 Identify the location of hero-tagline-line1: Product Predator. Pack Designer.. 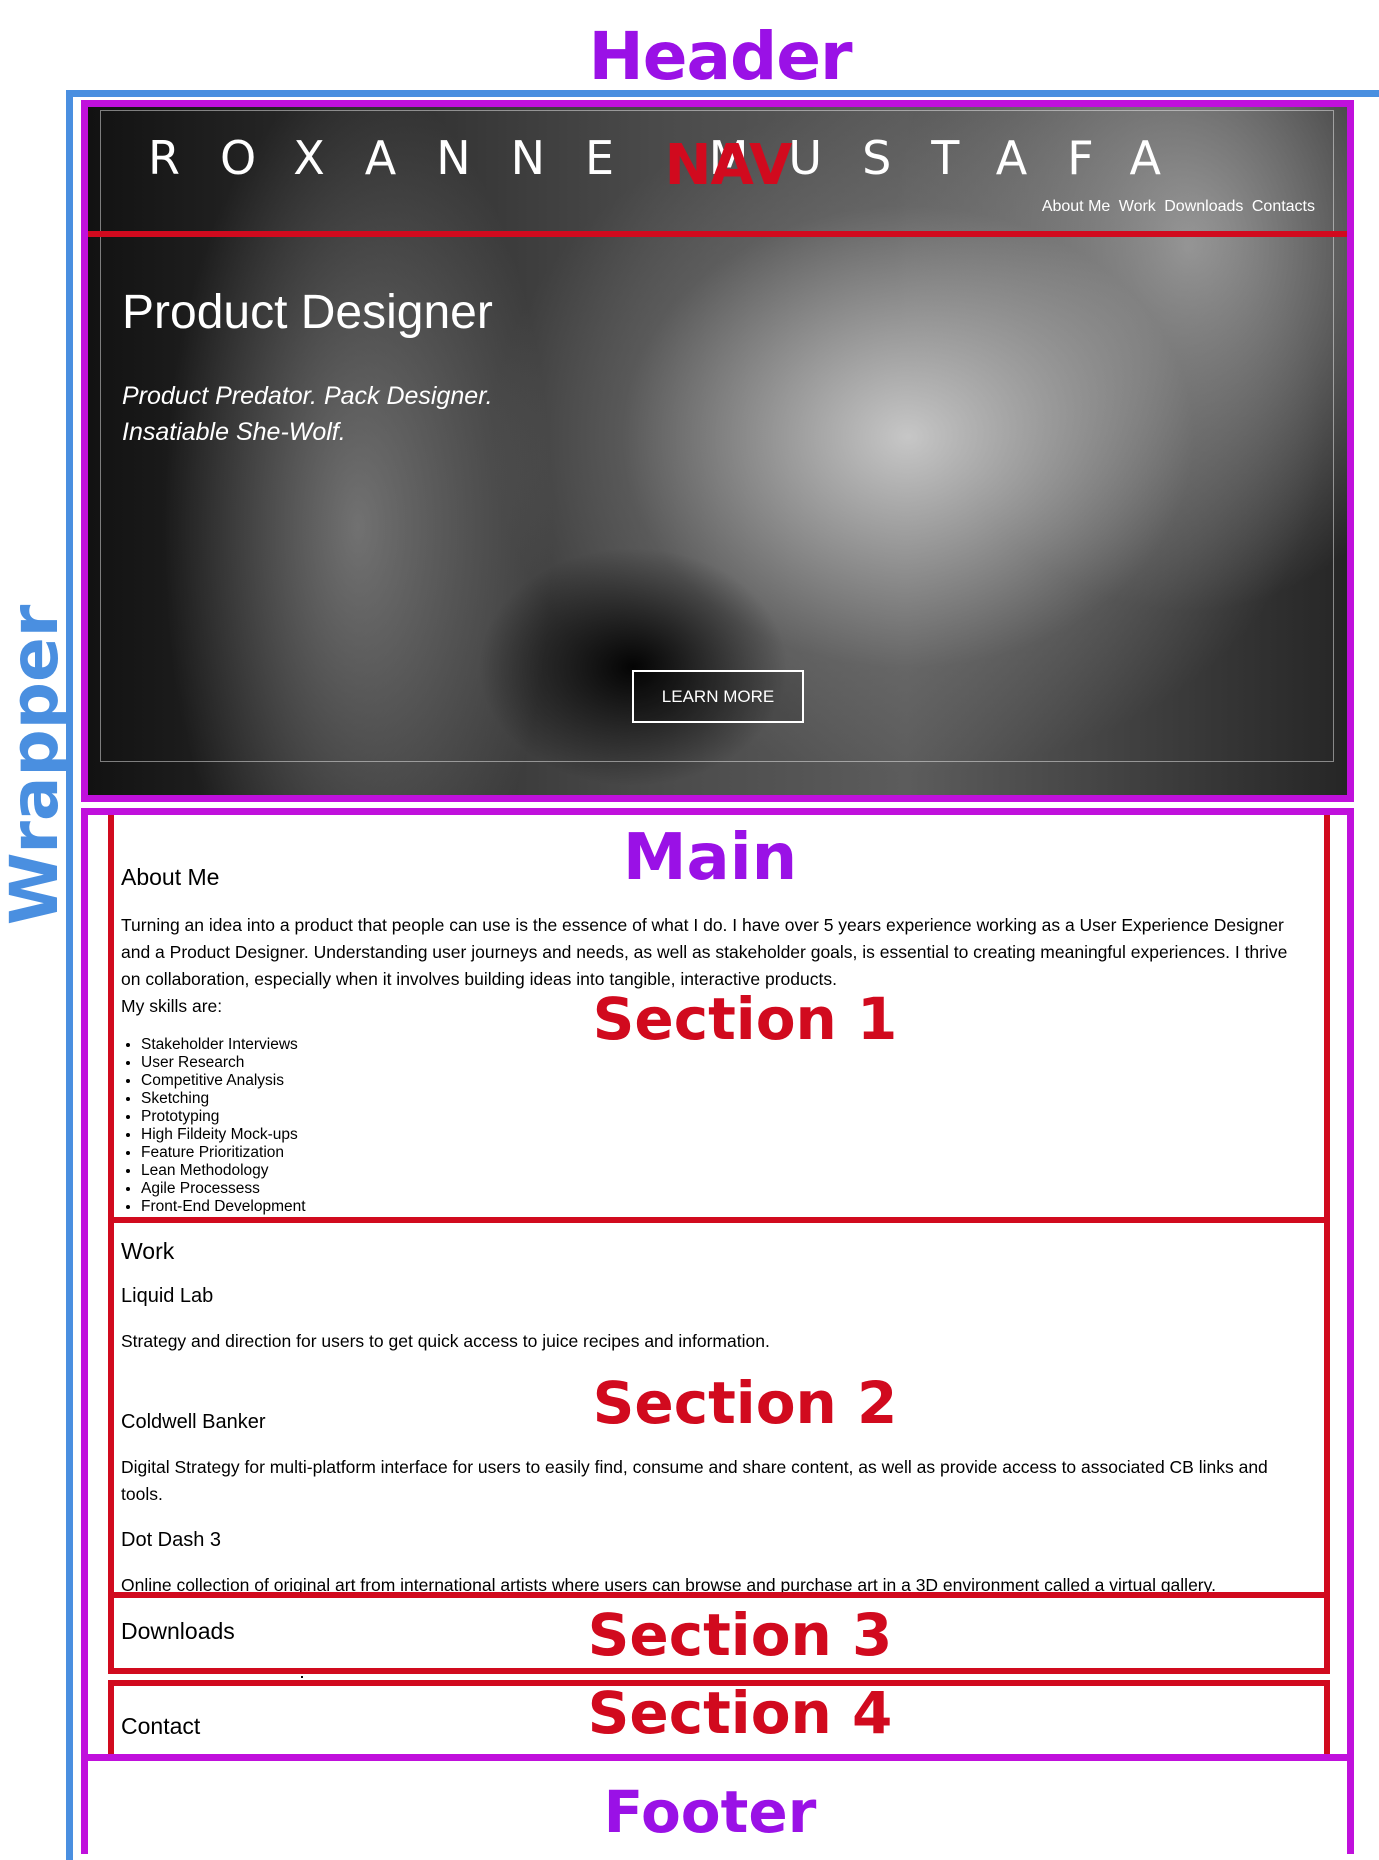
(307, 396).